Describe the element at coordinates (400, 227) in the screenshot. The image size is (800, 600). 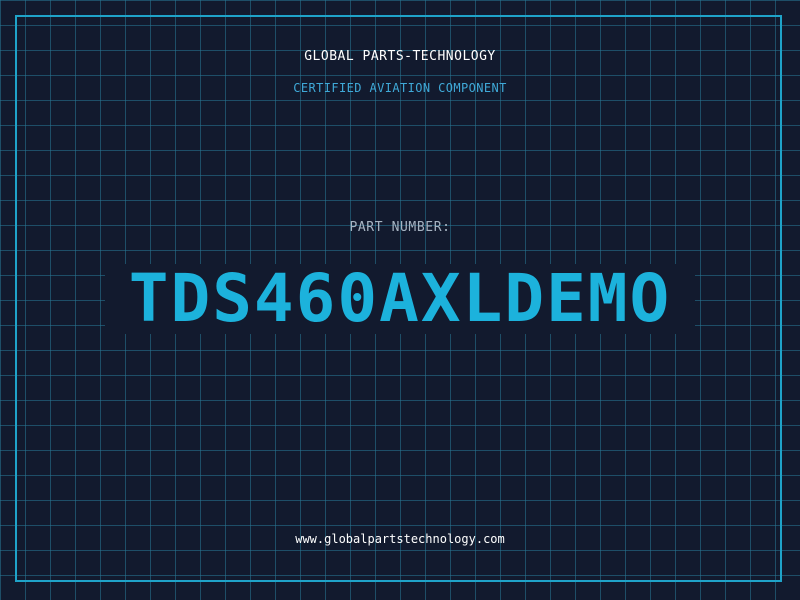
I see `part-number-label: PART NUMBER:` at that location.